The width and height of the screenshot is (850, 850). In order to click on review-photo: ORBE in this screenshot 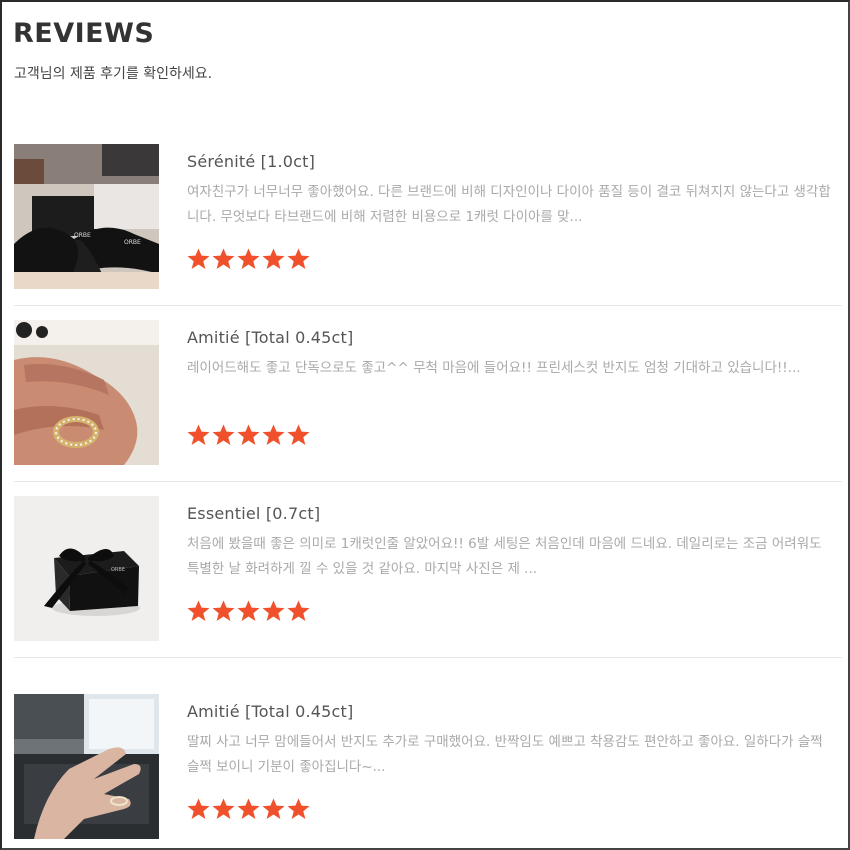, I will do `click(86, 568)`.